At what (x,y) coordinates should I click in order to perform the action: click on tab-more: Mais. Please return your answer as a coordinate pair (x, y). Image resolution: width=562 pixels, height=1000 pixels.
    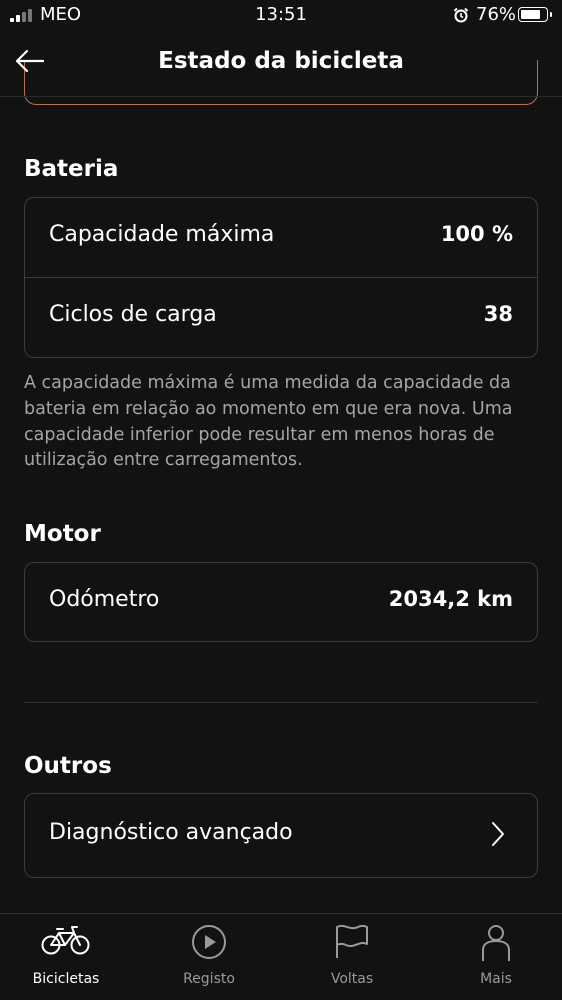
    Looking at the image, I should click on (496, 957).